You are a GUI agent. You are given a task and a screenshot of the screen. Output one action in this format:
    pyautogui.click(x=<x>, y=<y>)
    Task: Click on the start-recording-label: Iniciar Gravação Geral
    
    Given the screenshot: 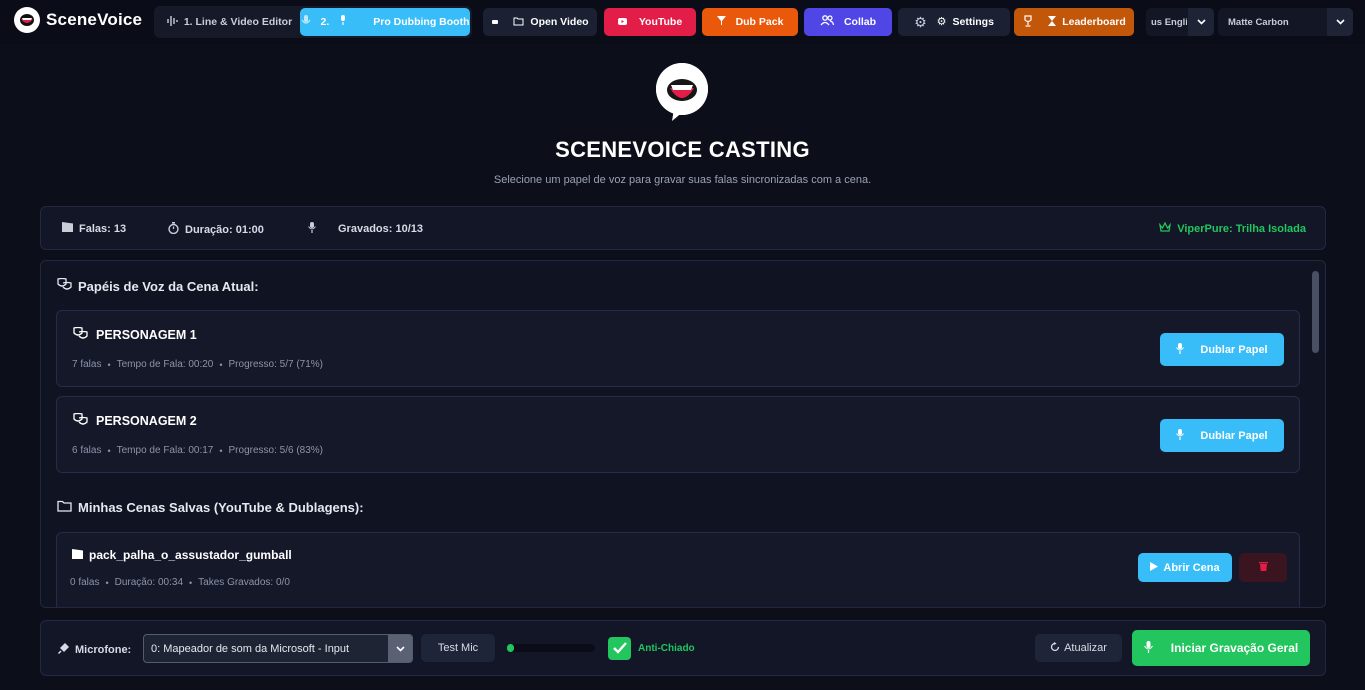 What is the action you would take?
    pyautogui.click(x=1234, y=648)
    